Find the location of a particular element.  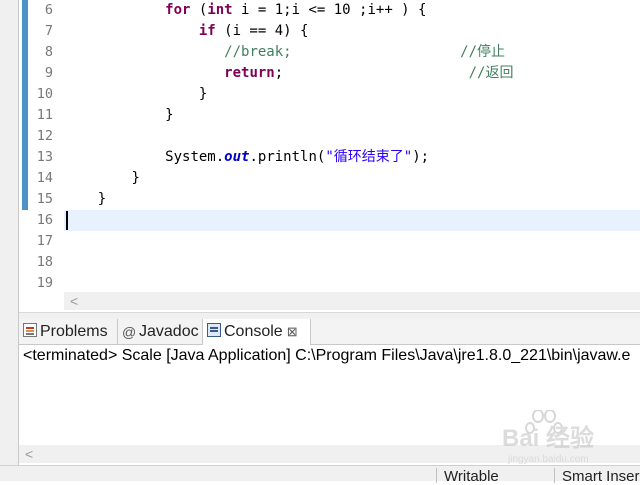

code-text: ( is located at coordinates (199, 10).